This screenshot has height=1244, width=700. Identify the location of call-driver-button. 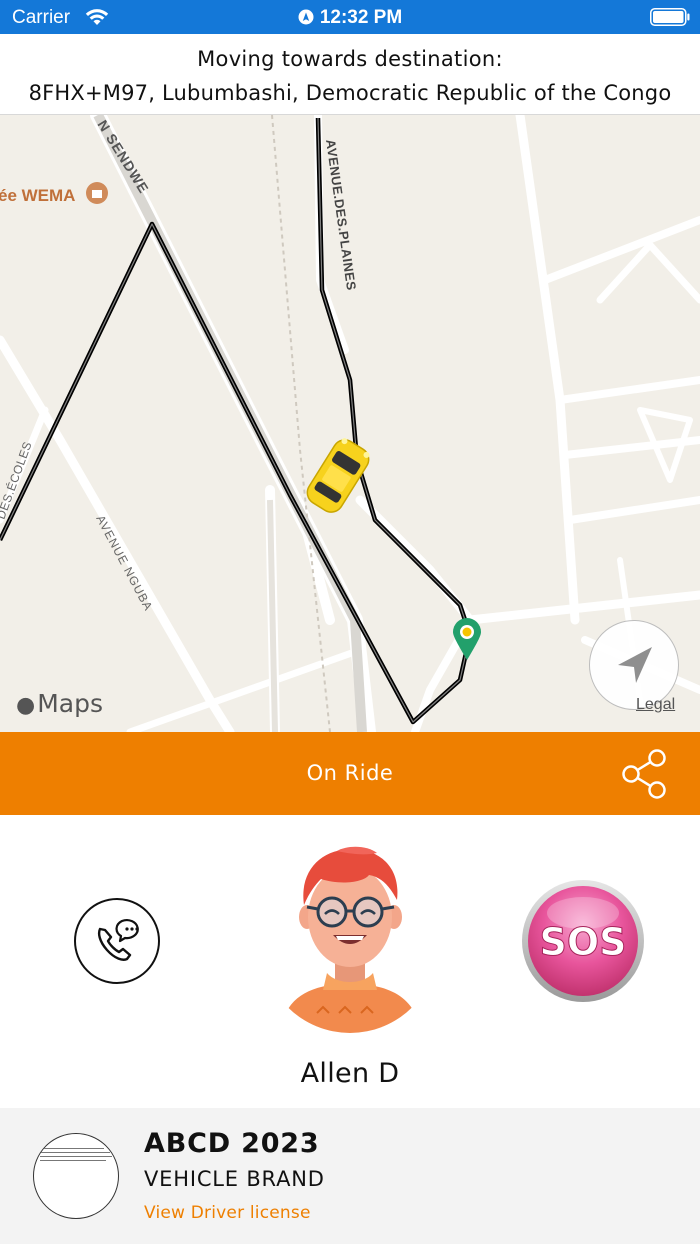
(117, 941).